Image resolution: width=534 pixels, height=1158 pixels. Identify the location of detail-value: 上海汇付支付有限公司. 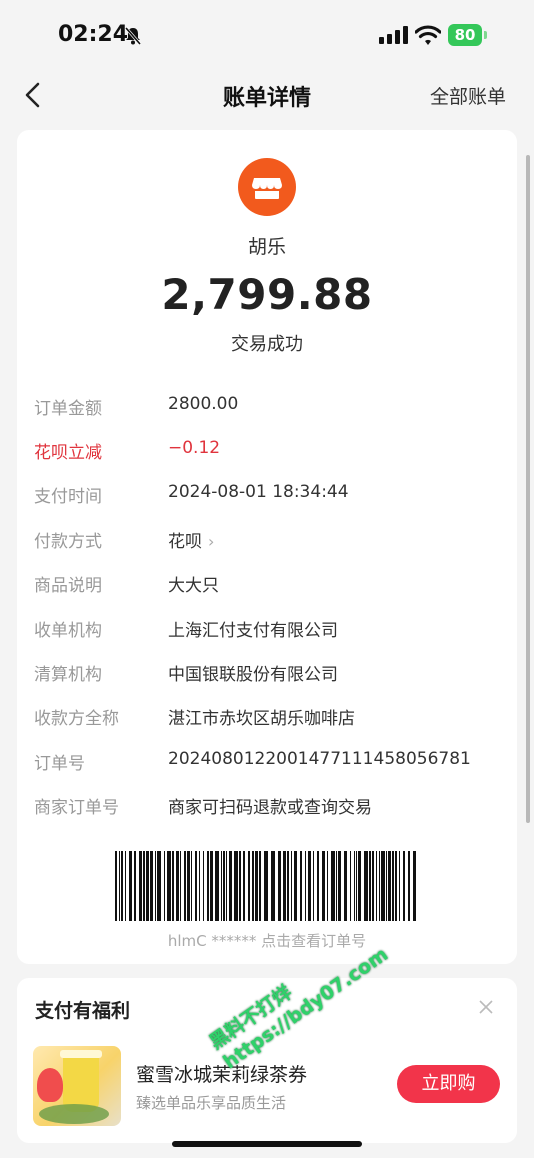
(253, 631).